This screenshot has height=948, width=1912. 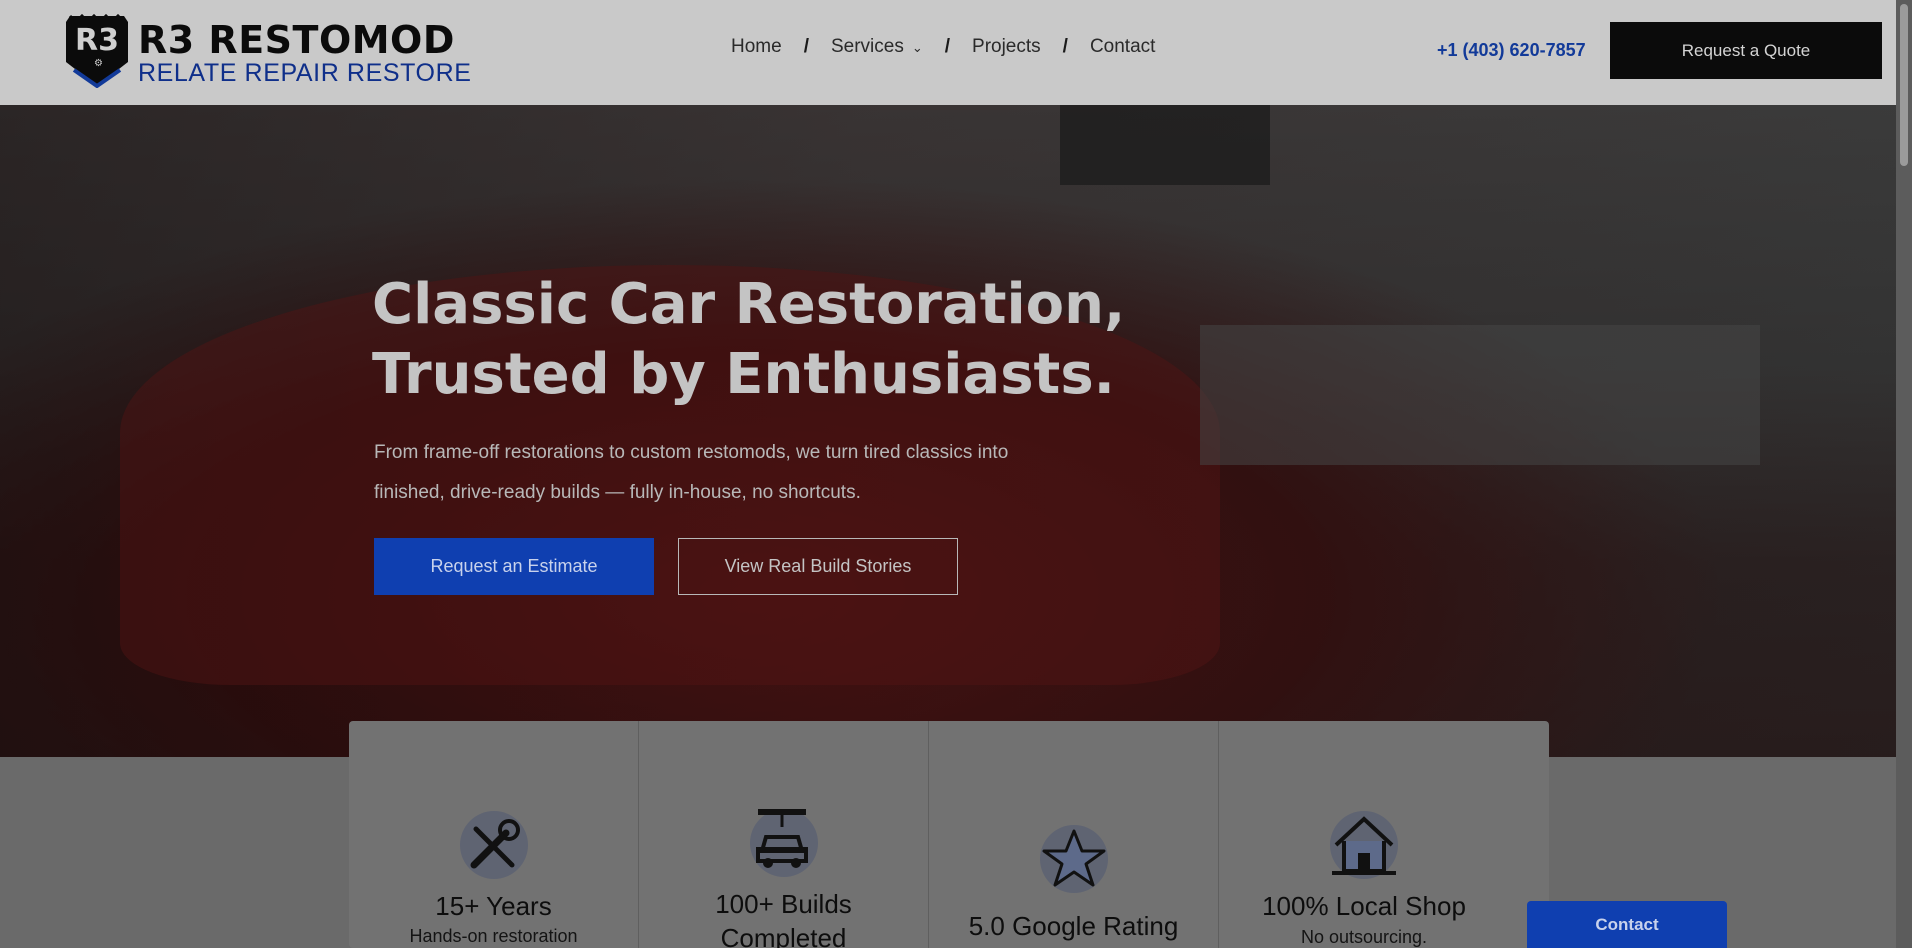 I want to click on brand-logo: R3 ⚙ R3 RESTOMOD RELATE REPAIR RESTORE, so click(x=267, y=51).